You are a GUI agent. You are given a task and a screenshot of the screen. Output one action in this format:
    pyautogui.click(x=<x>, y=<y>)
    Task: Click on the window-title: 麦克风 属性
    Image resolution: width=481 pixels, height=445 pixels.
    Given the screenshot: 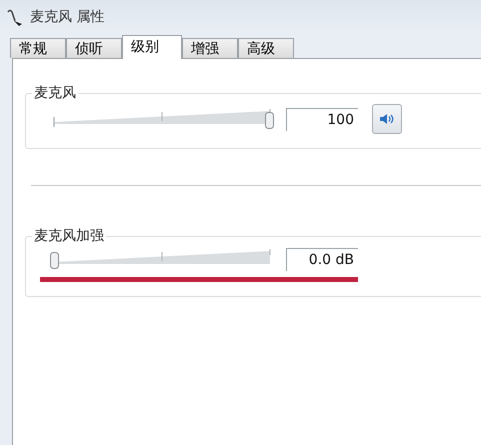 What is the action you would take?
    pyautogui.click(x=67, y=17)
    